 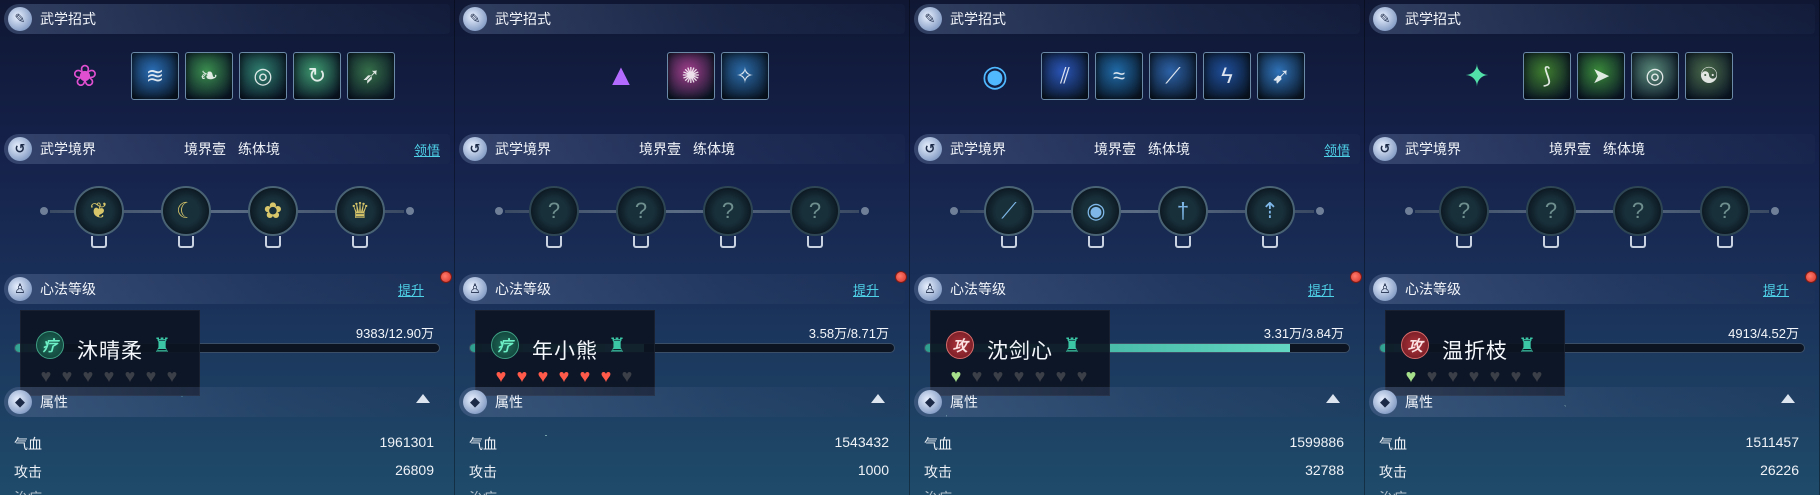 What do you see at coordinates (621, 76) in the screenshot?
I see `purple-crystal-icon: ▲` at bounding box center [621, 76].